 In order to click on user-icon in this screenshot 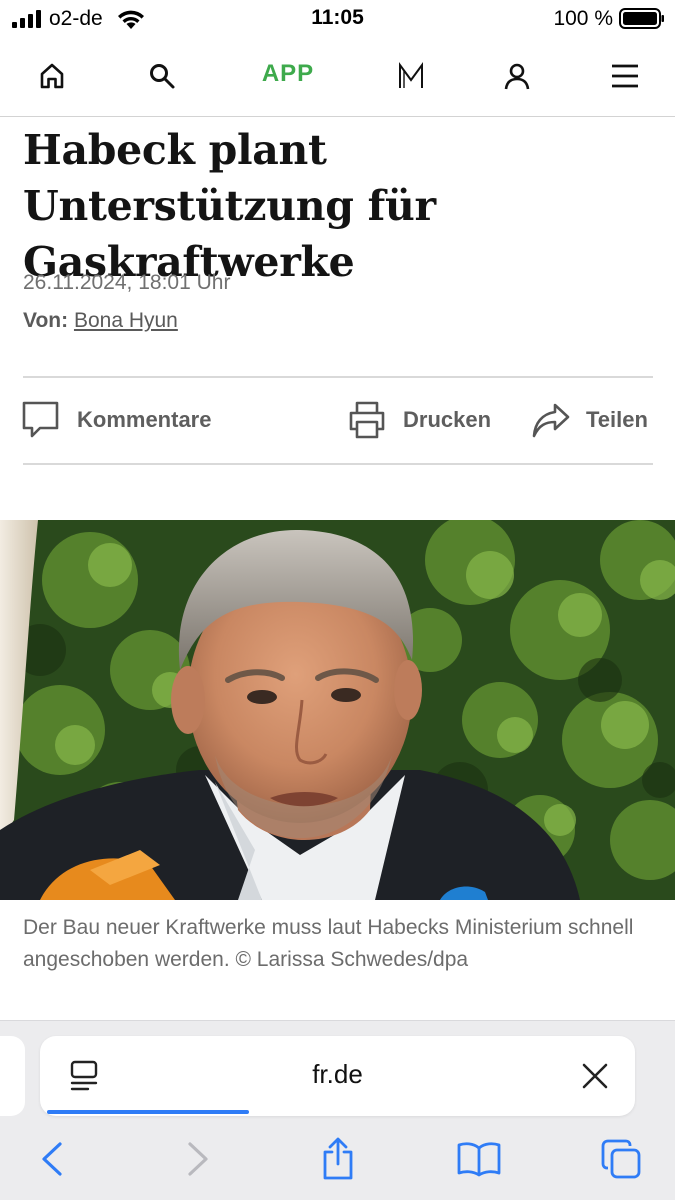, I will do `click(517, 76)`.